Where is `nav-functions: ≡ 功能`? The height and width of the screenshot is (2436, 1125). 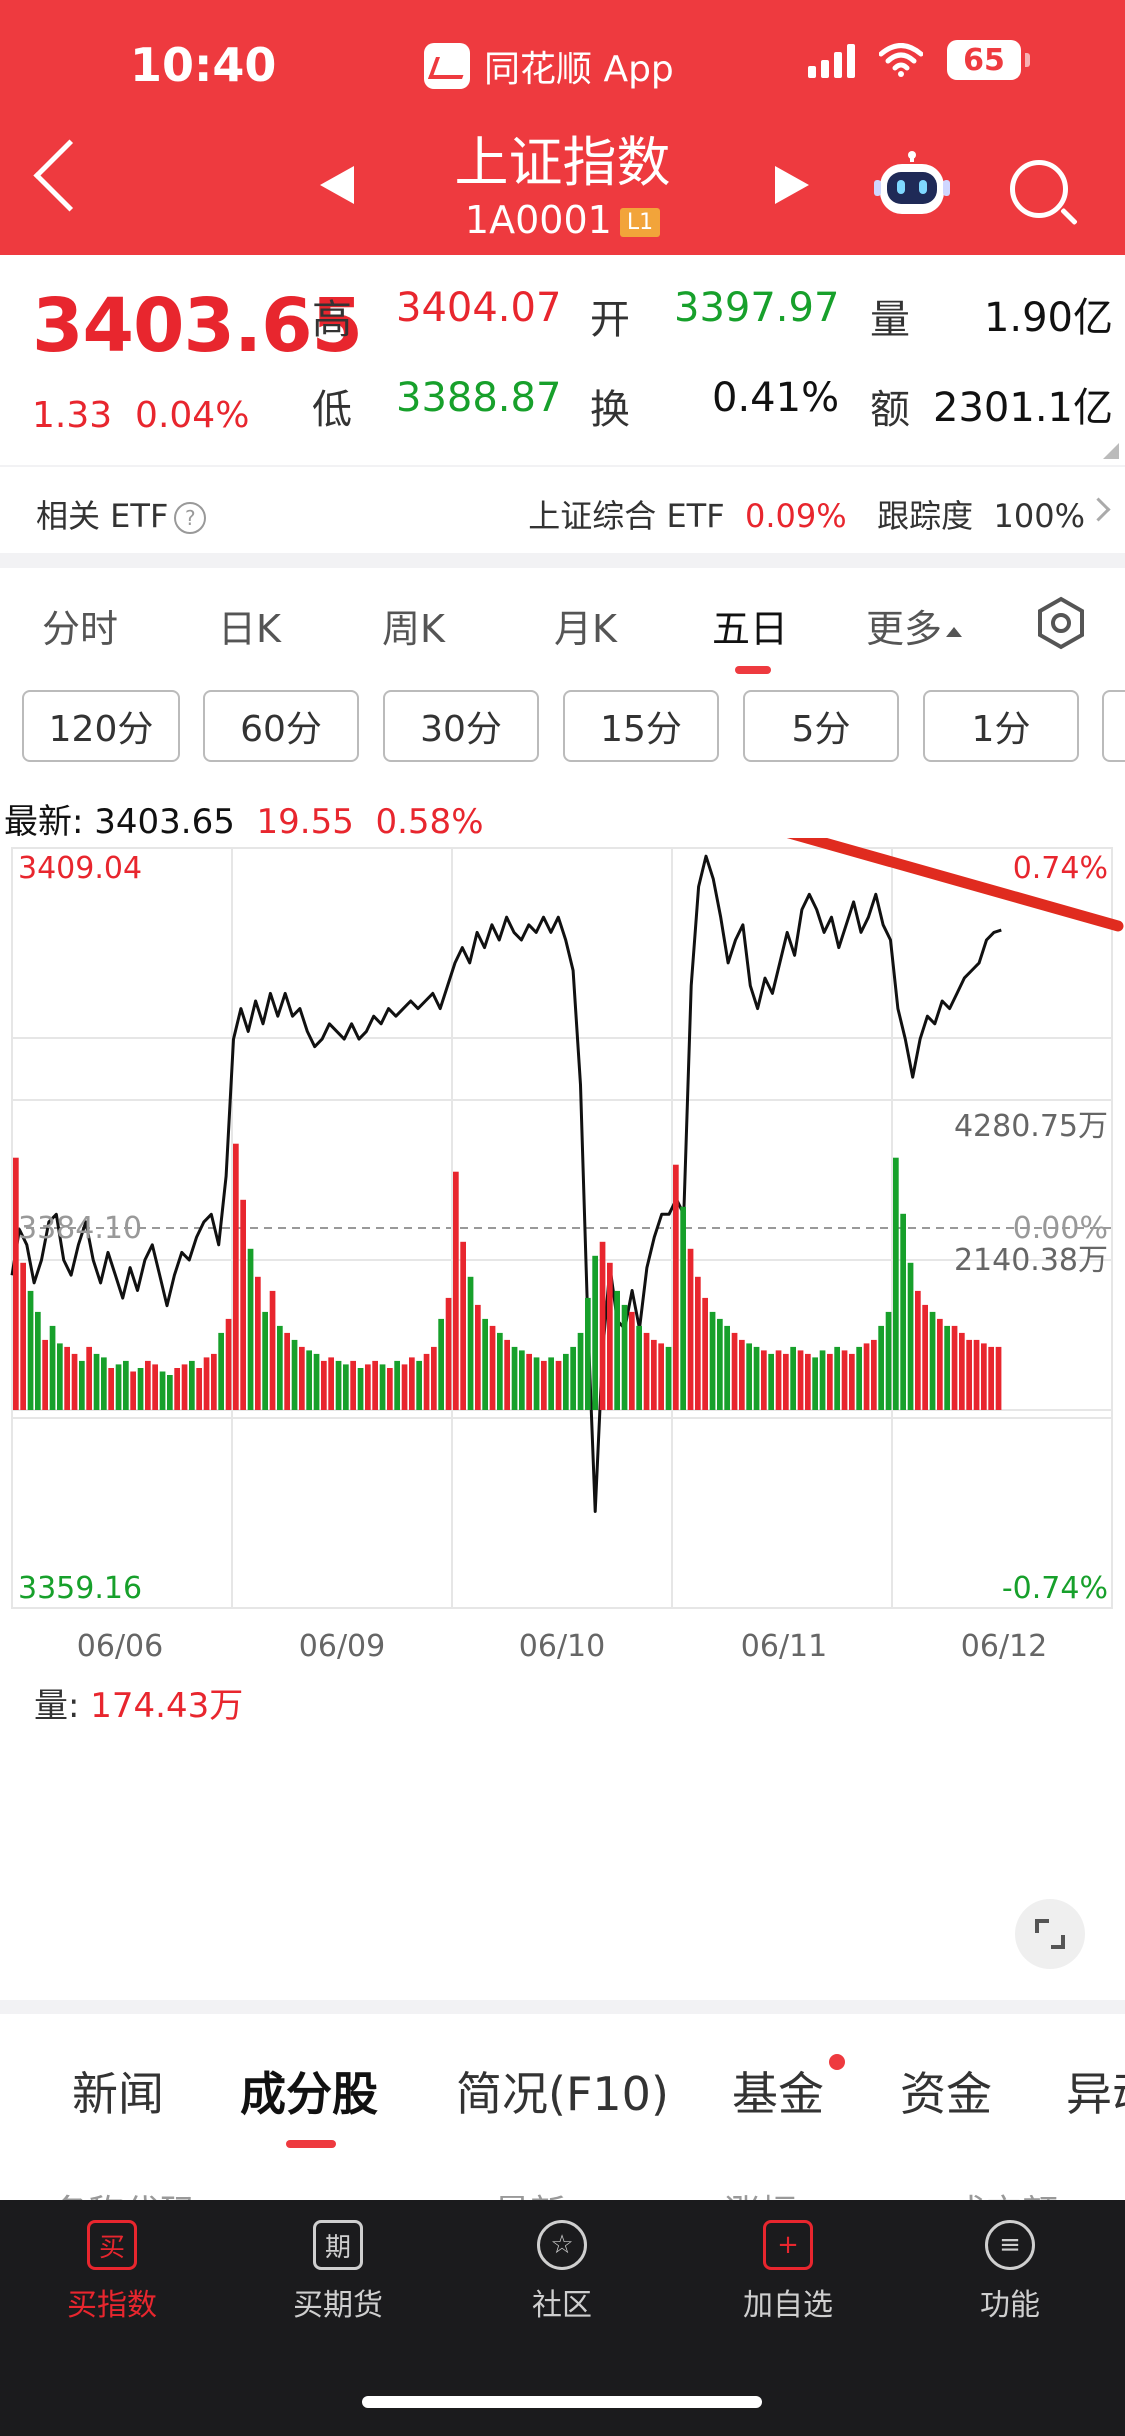 nav-functions: ≡ 功能 is located at coordinates (1010, 2272).